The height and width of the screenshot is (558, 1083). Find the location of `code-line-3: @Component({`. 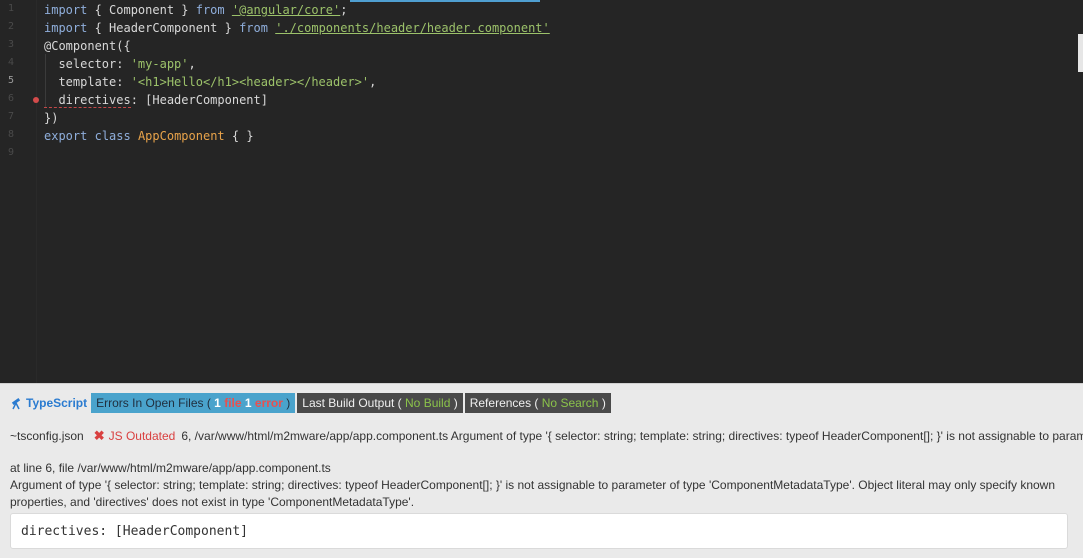

code-line-3: @Component({ is located at coordinates (87, 46).